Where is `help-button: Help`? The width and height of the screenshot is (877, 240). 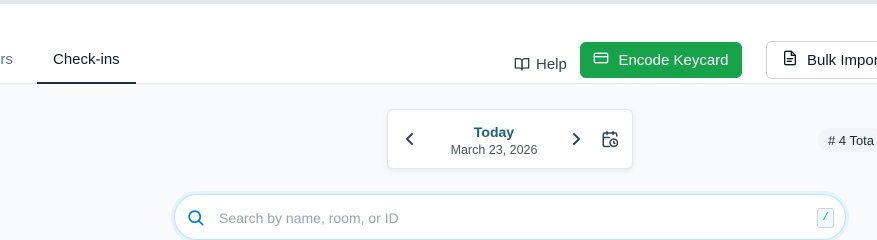 help-button: Help is located at coordinates (540, 64).